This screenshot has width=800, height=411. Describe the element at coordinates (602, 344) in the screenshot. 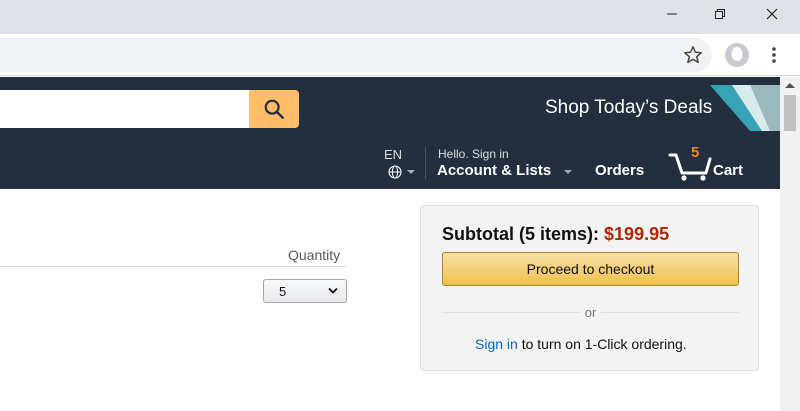

I see `one-click-text: to turn on 1-Click ordering.` at that location.